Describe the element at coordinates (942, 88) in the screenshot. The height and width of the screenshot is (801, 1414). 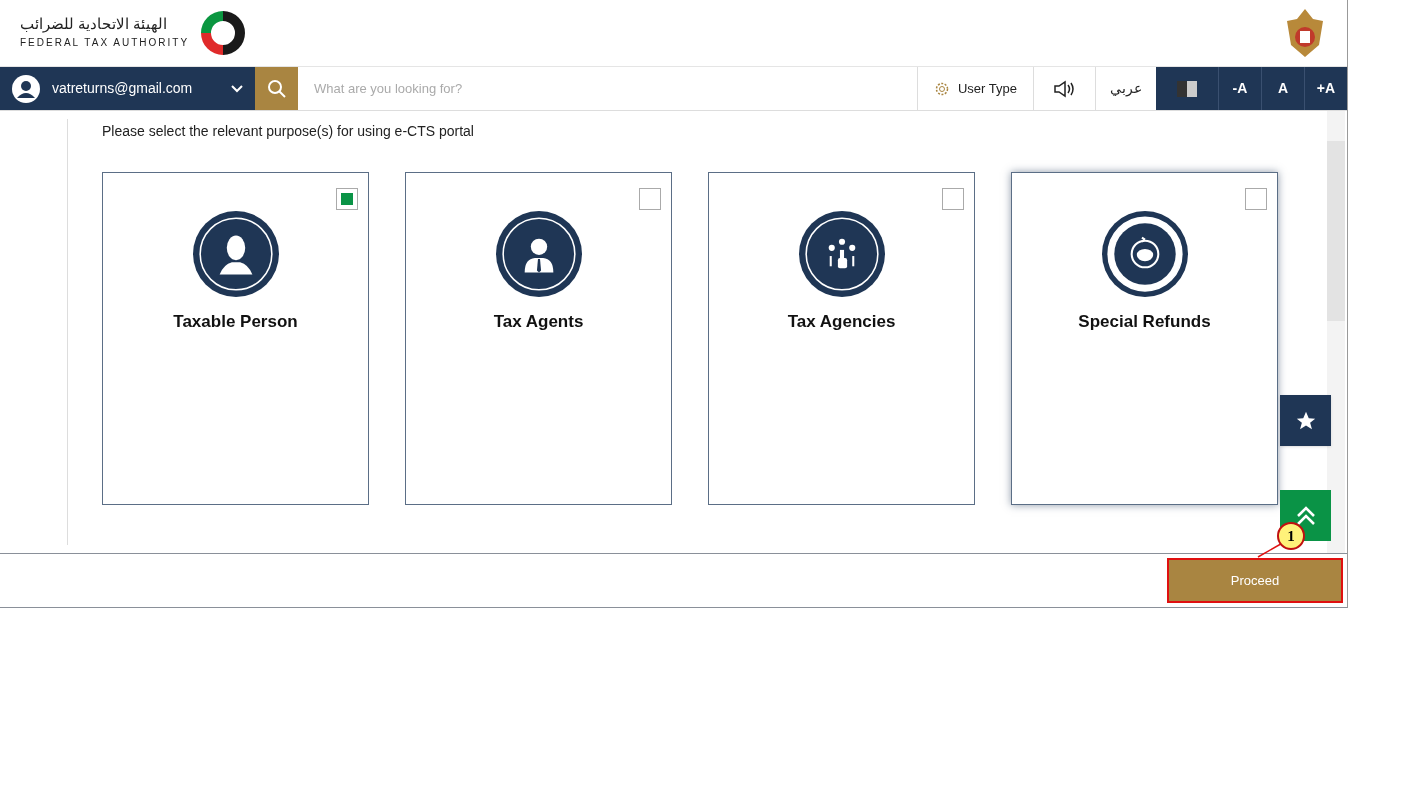
I see `settings-icon` at that location.